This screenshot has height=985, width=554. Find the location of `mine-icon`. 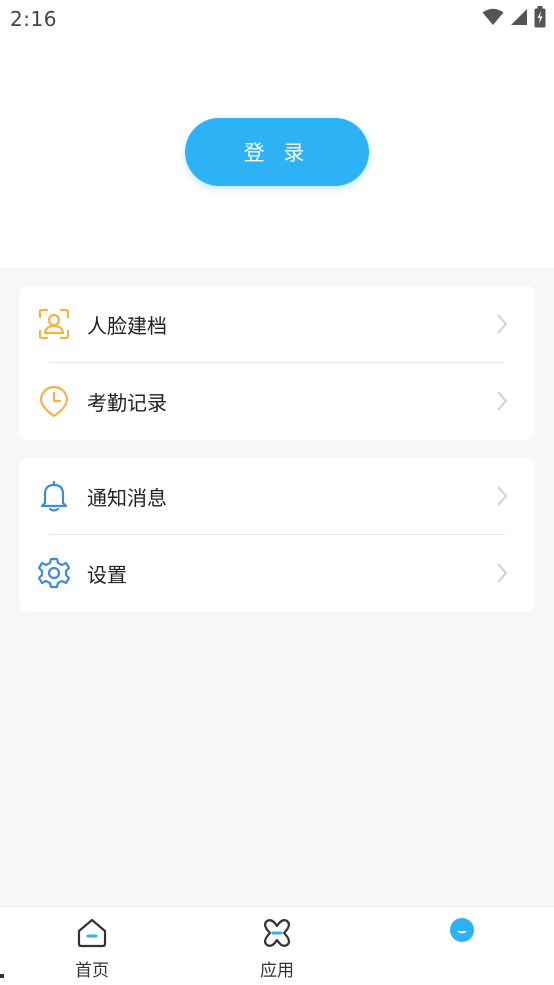

mine-icon is located at coordinates (462, 933).